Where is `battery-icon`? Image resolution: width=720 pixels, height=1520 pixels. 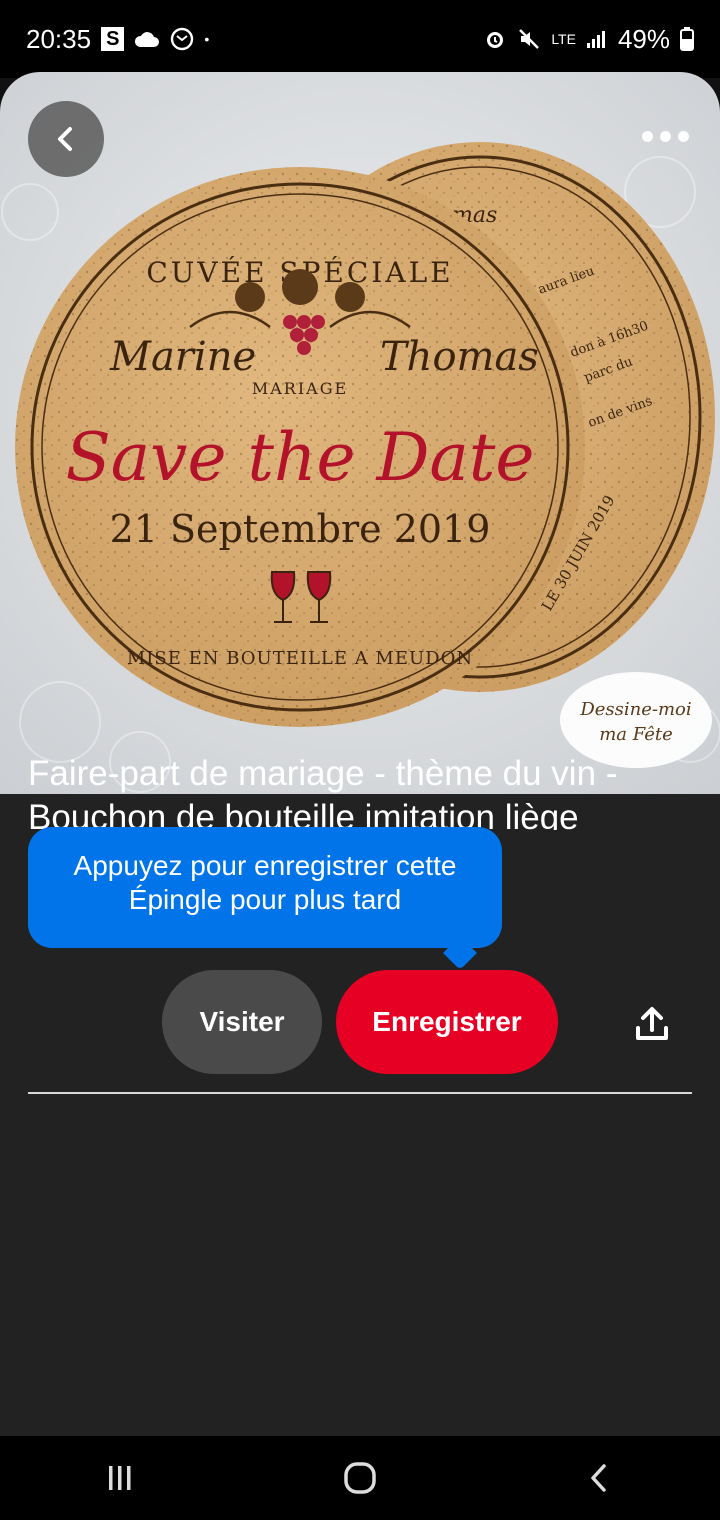 battery-icon is located at coordinates (687, 39).